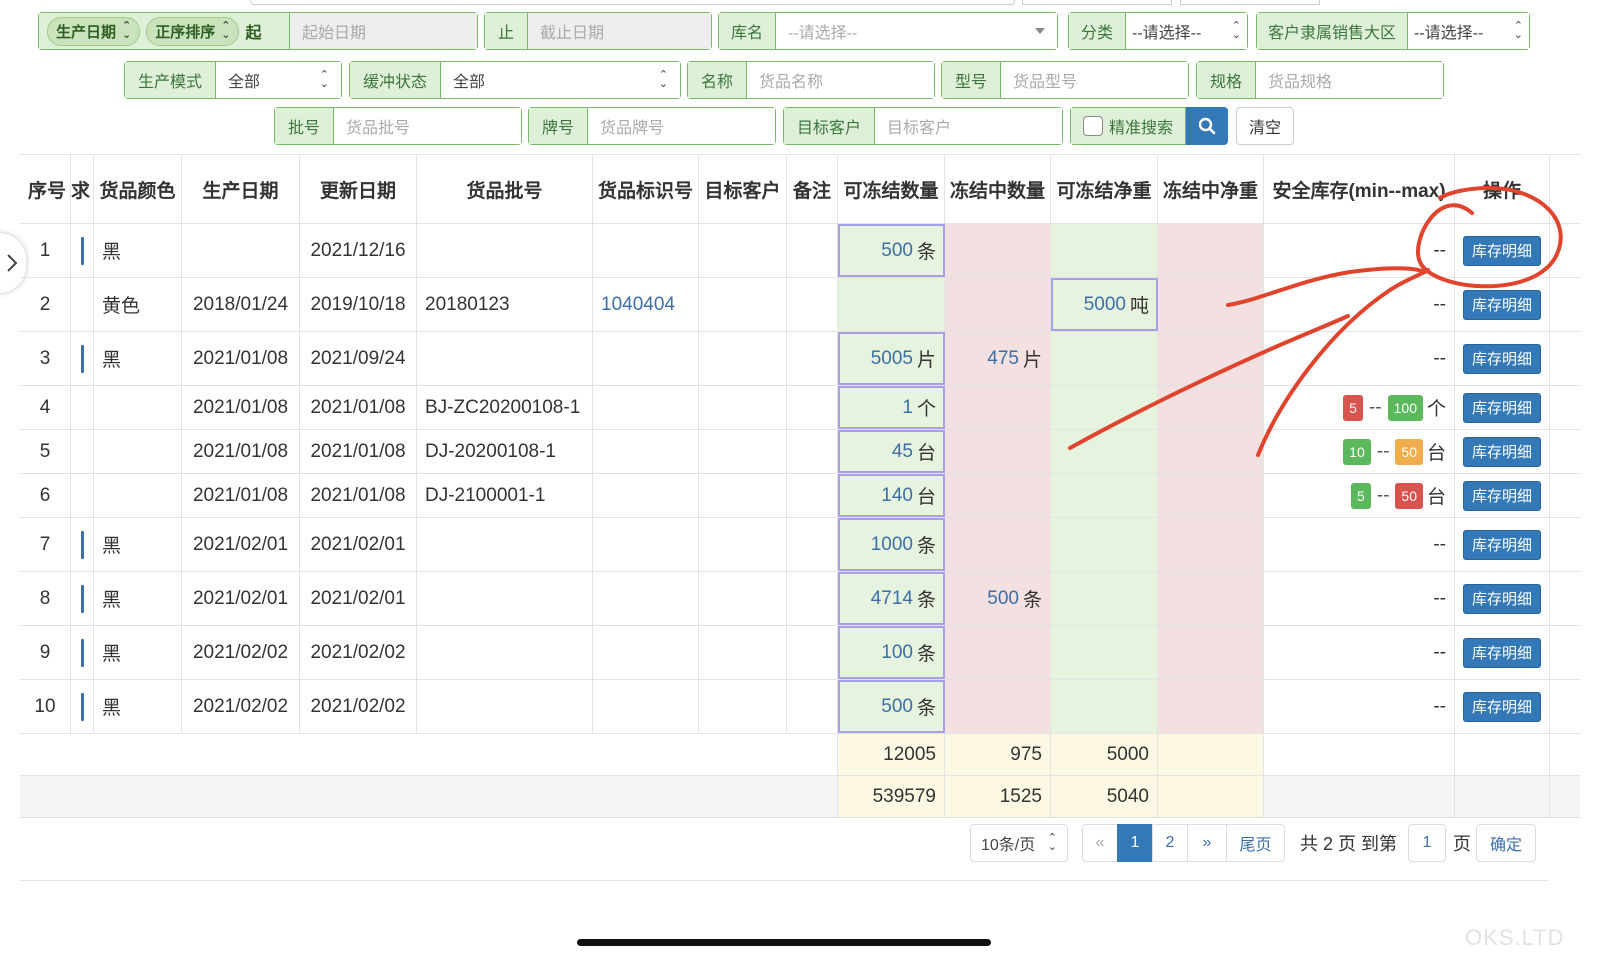 The width and height of the screenshot is (1600, 977). Describe the element at coordinates (241, 544) in the screenshot. I see `prod-date-cell: 2021/02/01` at that location.